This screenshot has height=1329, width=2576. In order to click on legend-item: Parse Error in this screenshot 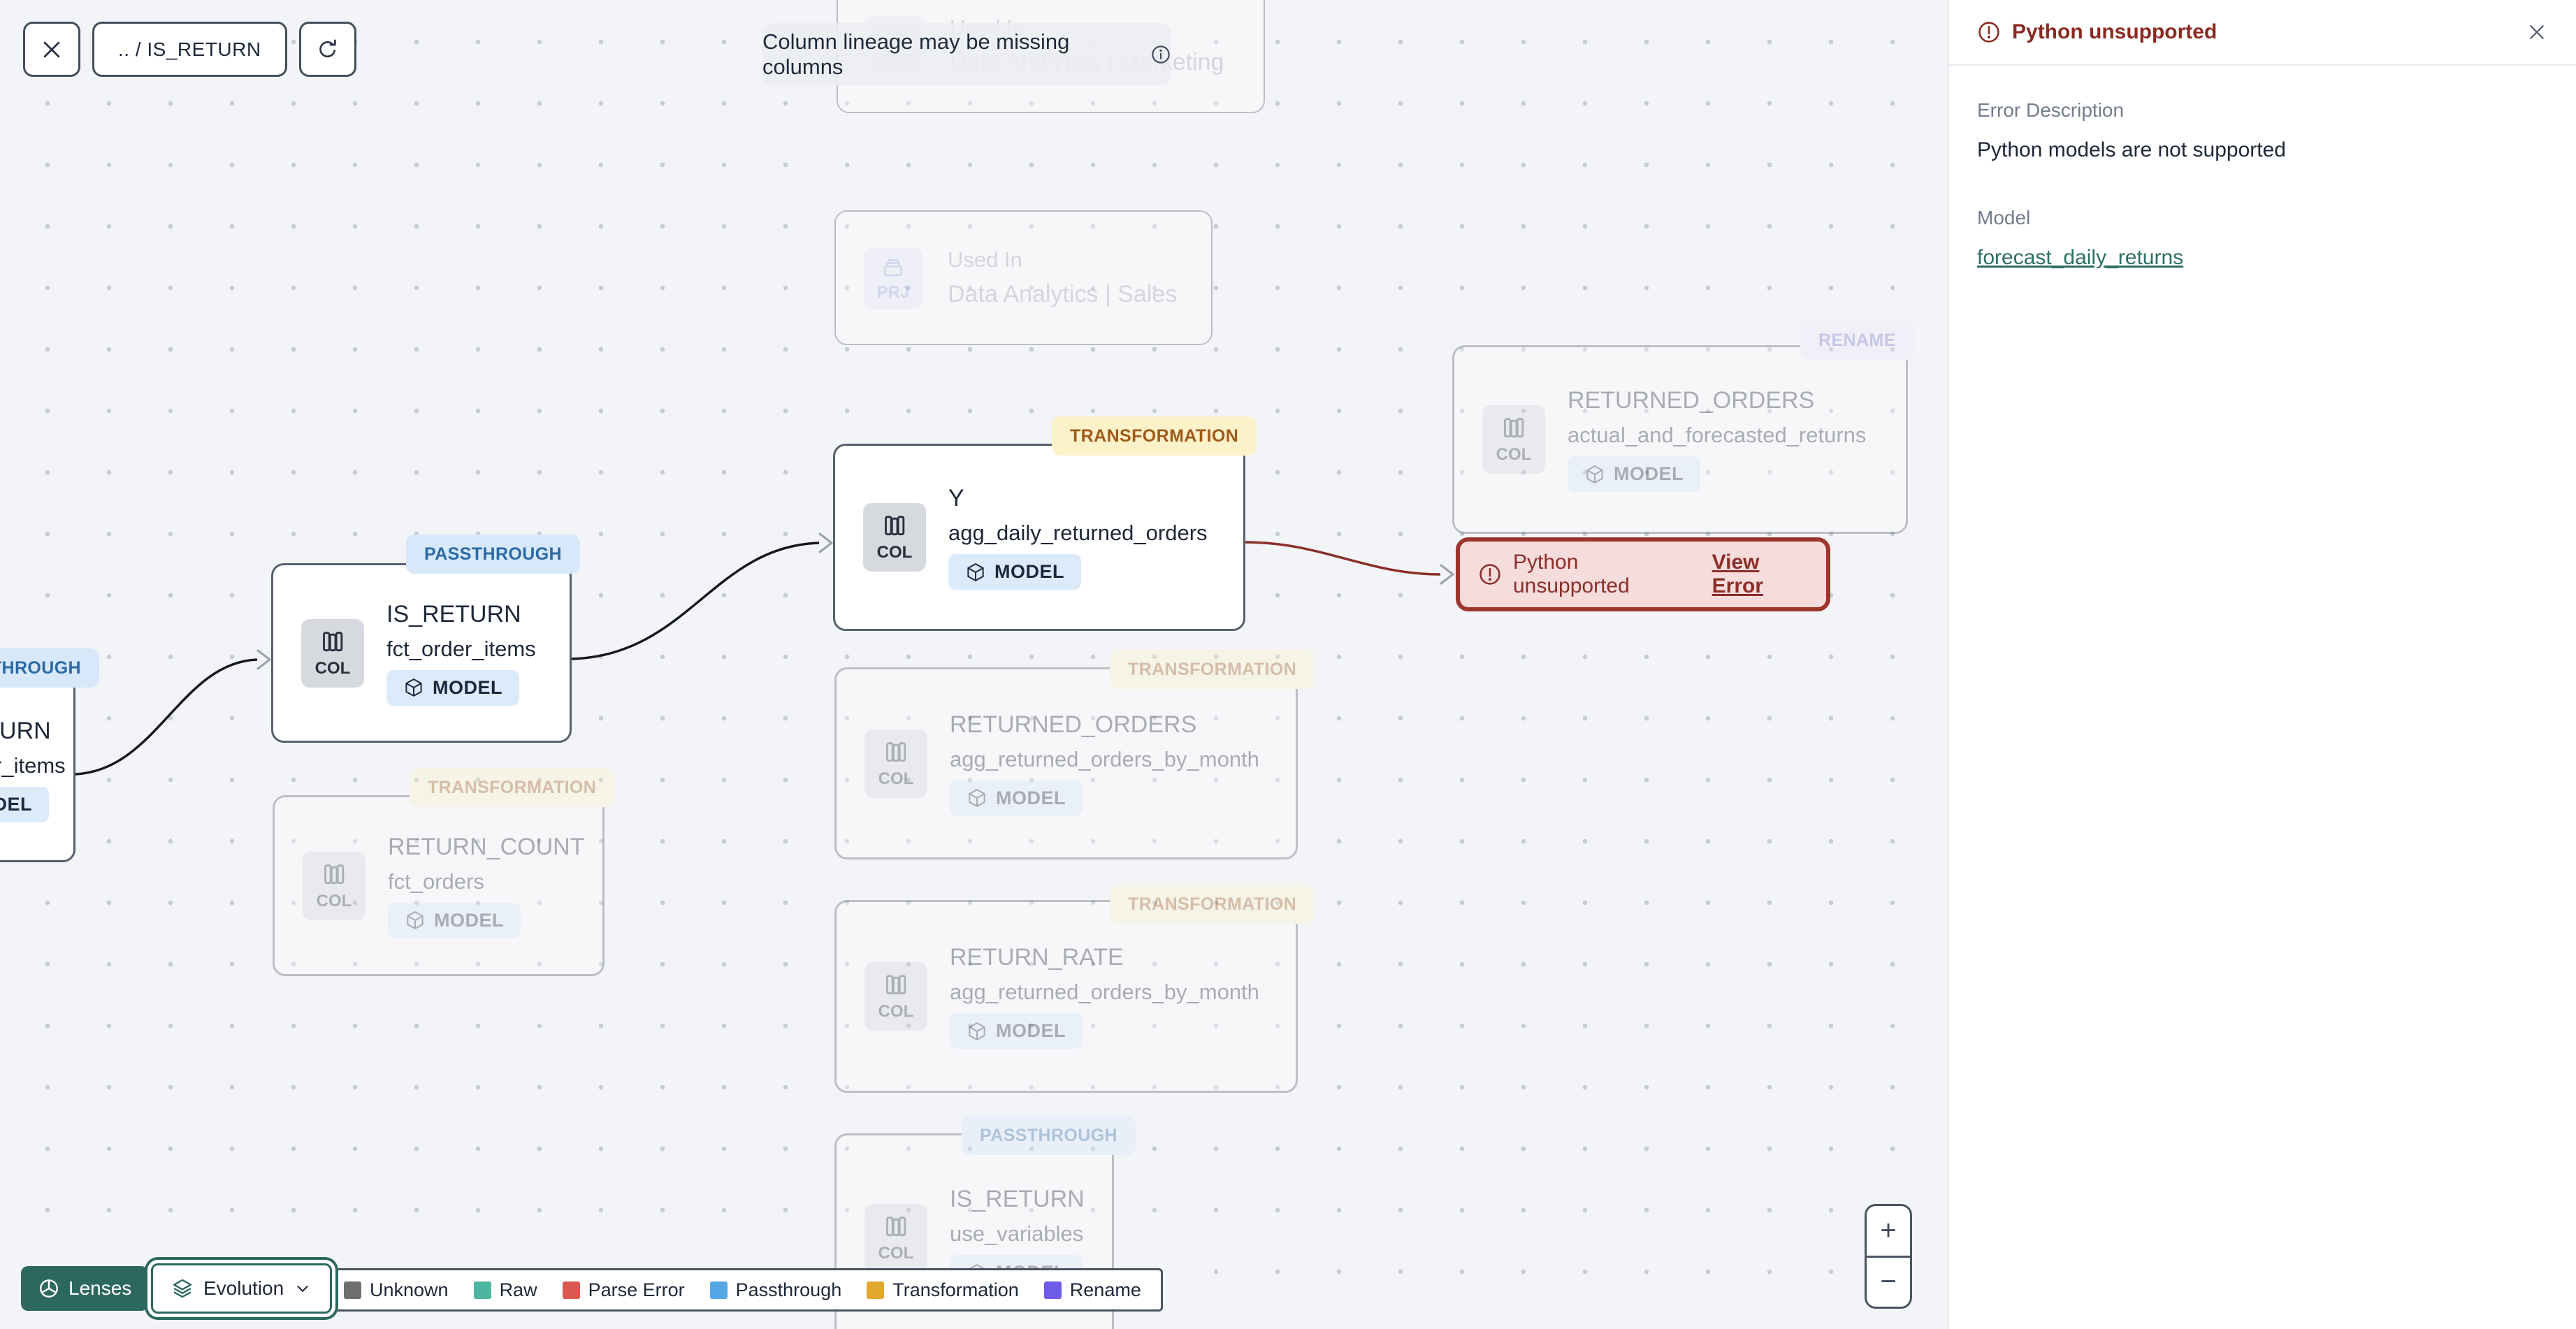, I will do `click(624, 1290)`.